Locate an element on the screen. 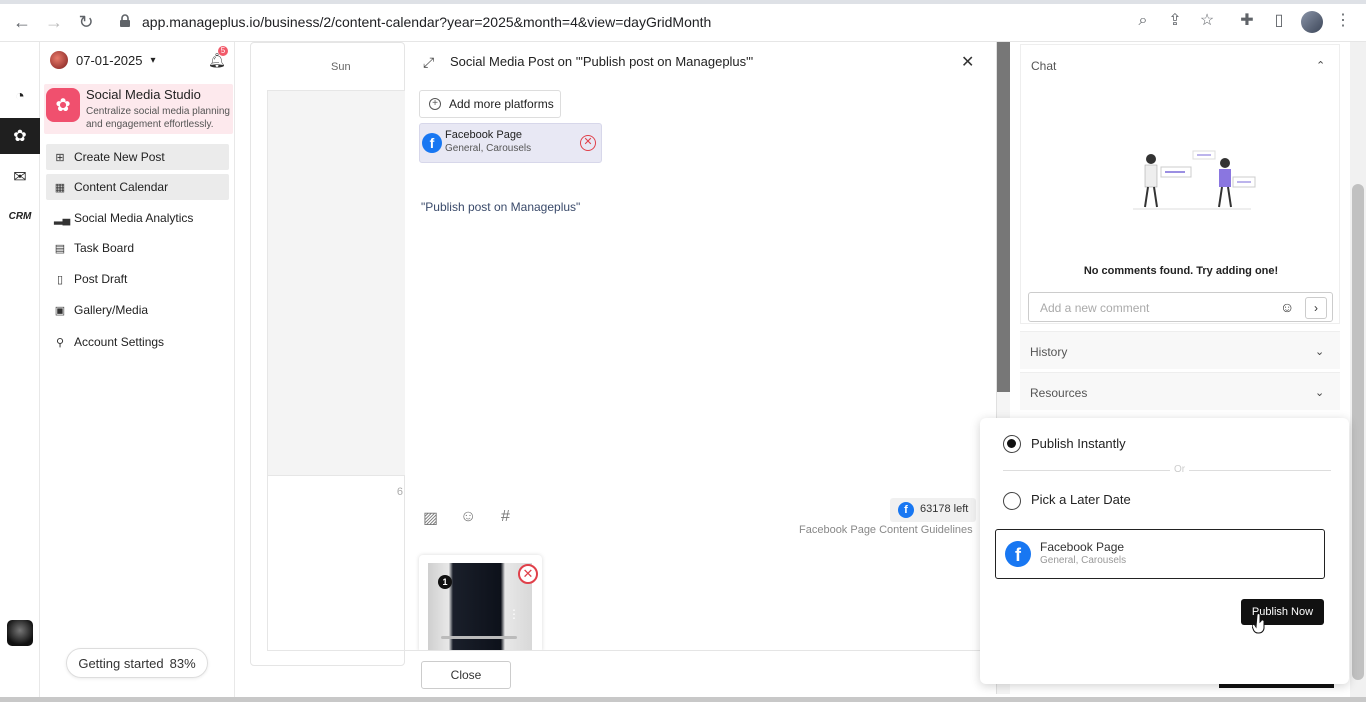 The image size is (1366, 702). guidelines-link: Facebook Page Content Guidelines is located at coordinates (886, 530).